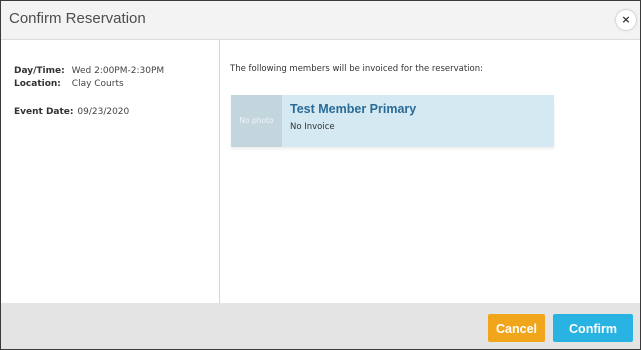 The height and width of the screenshot is (350, 641). I want to click on event-date-row: Event Date: 09/23/2020, so click(71, 112).